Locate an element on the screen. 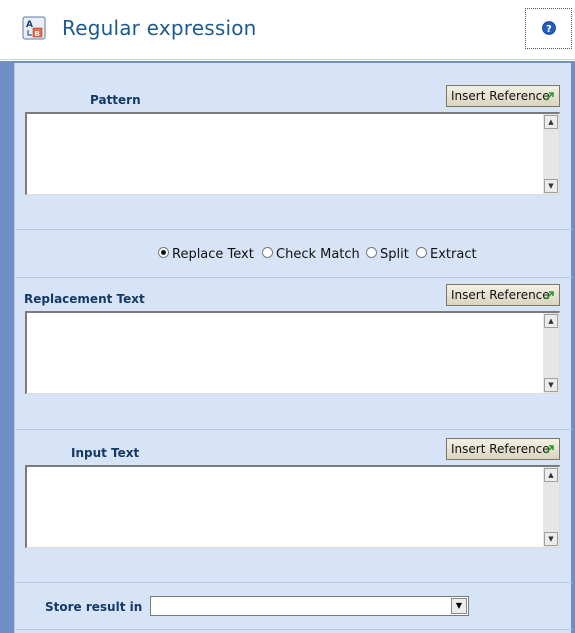 Image resolution: width=575 pixels, height=633 pixels. radio-label: Replace Text is located at coordinates (213, 254).